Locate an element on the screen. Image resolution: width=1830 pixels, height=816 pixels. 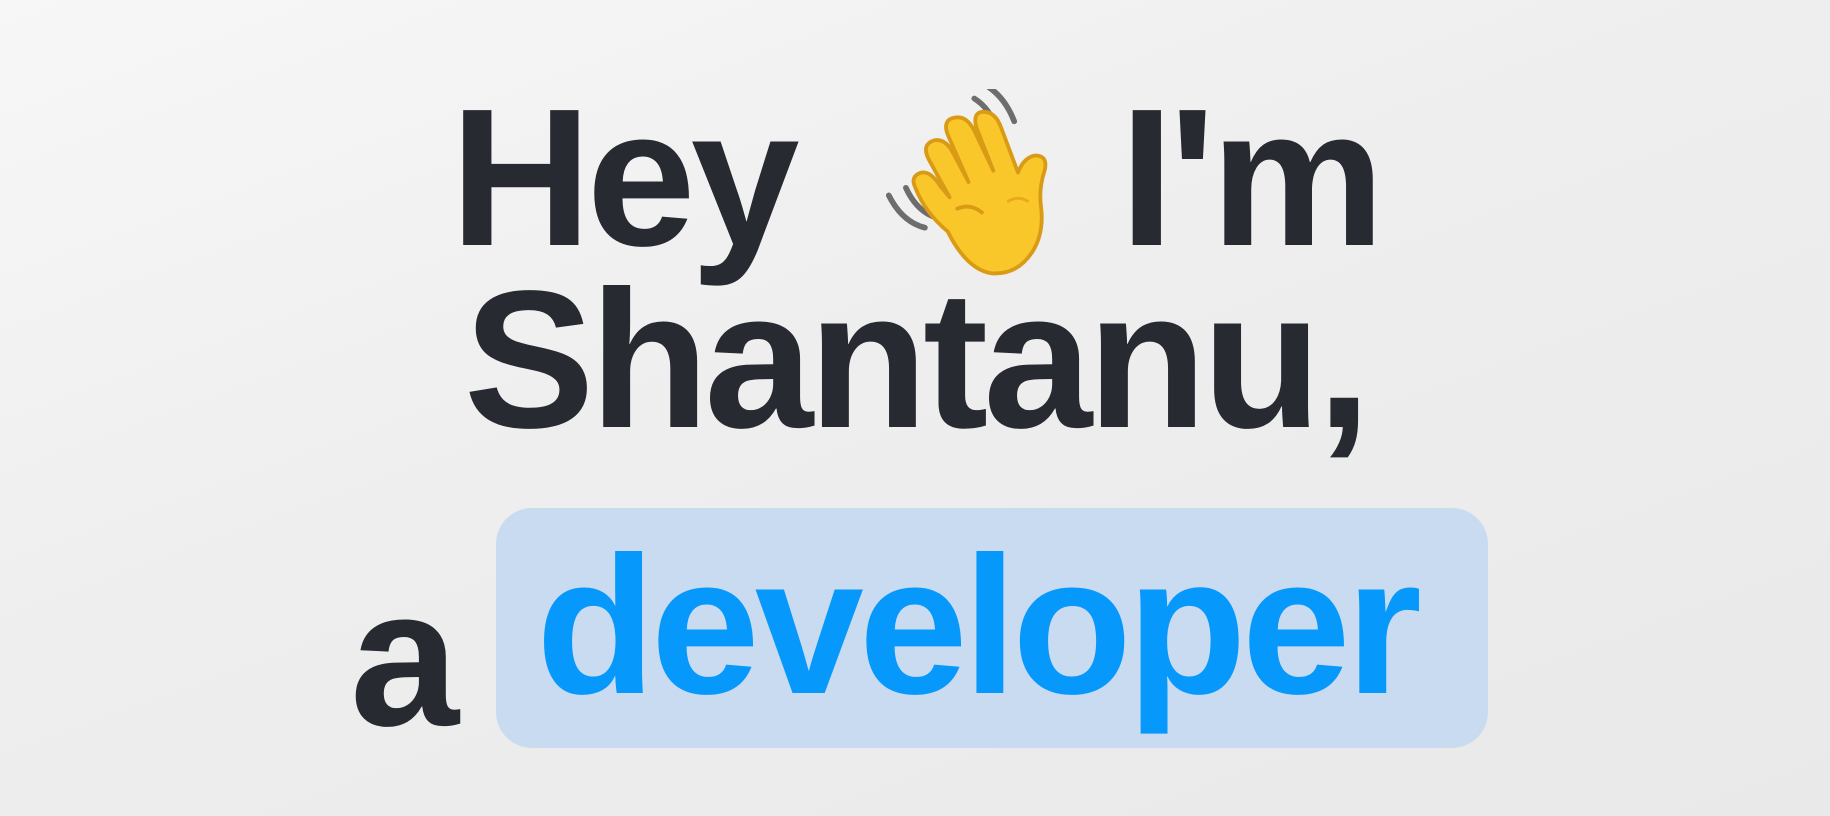
name-text: Shantanu, is located at coordinates (917, 359).